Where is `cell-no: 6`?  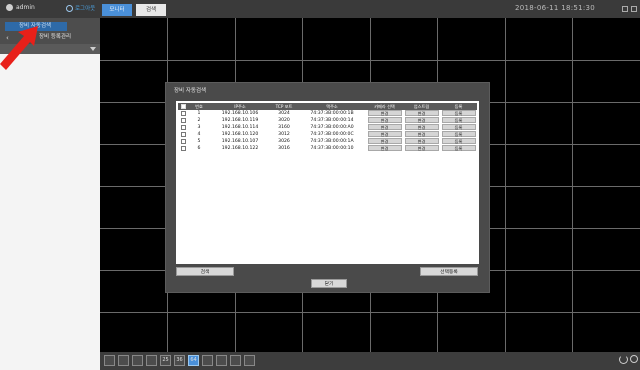
cell-no: 6 is located at coordinates (199, 148).